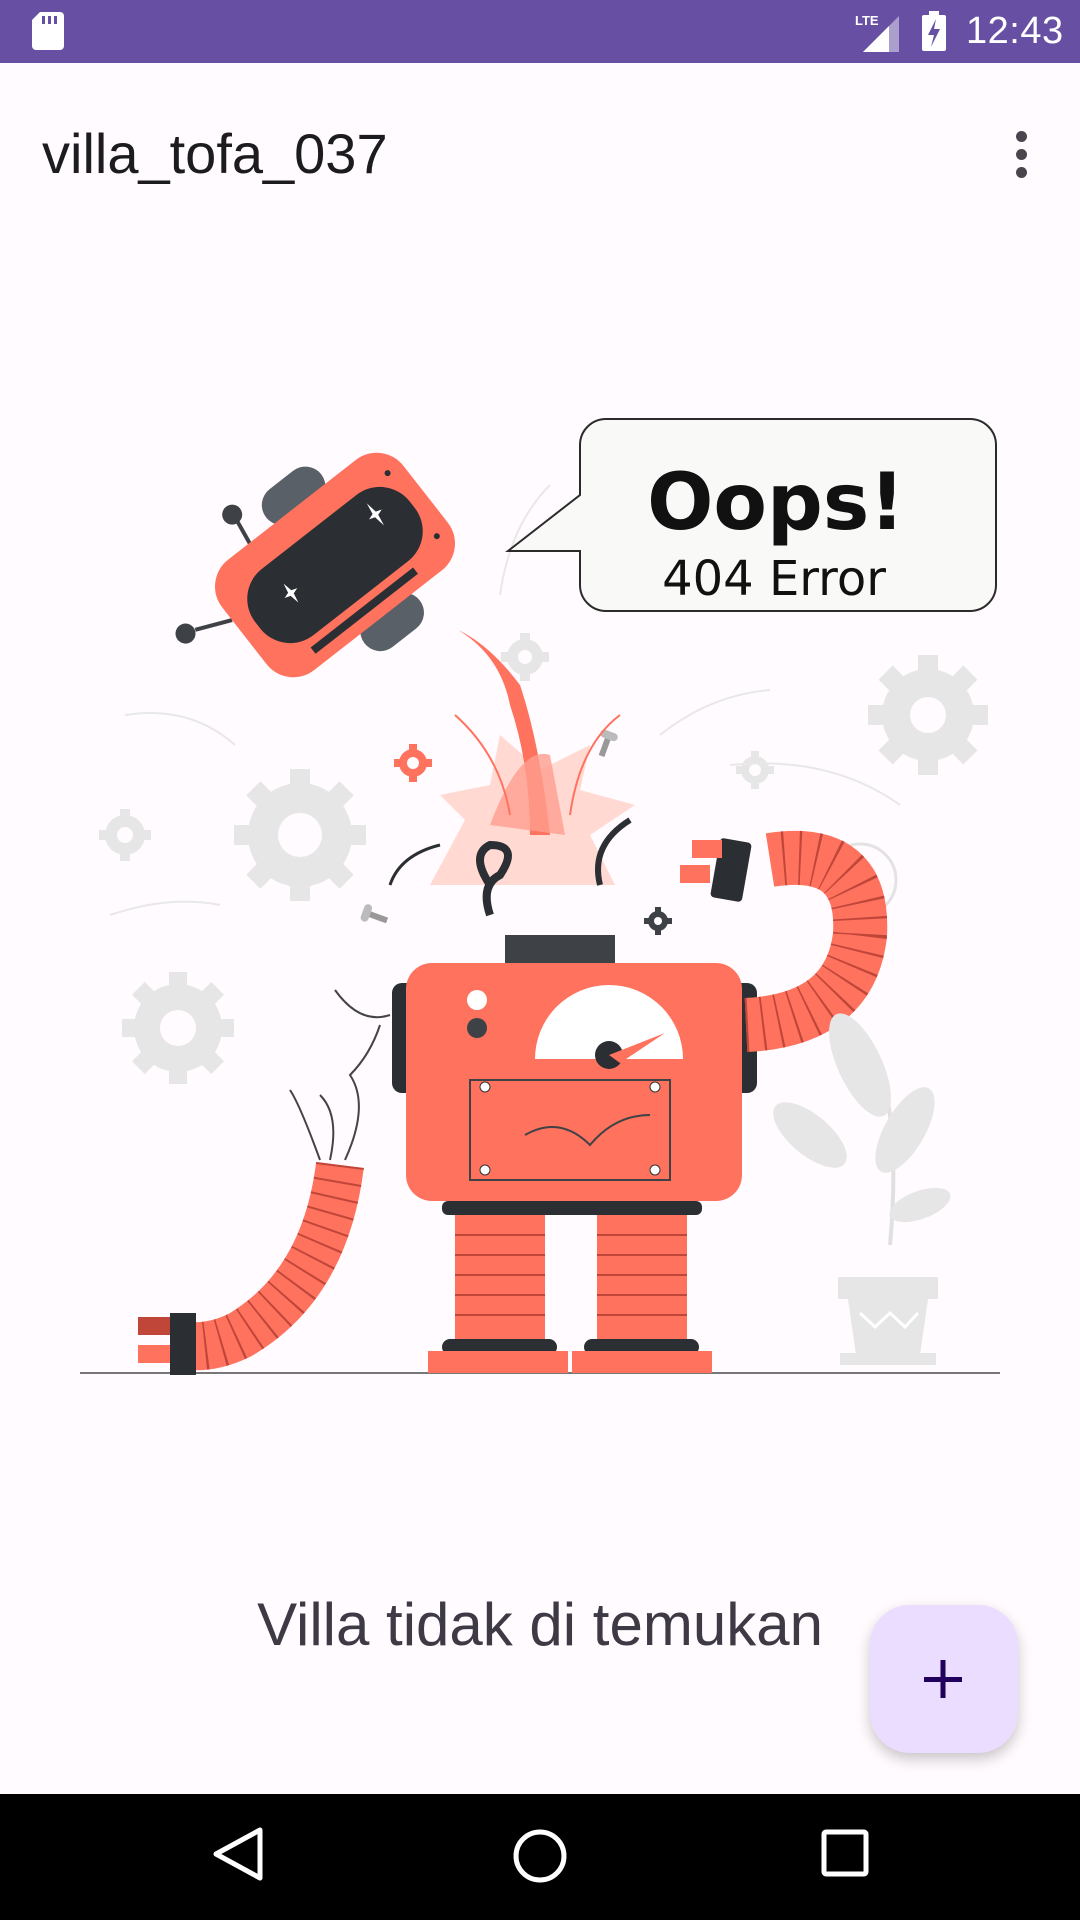  Describe the element at coordinates (570, 1294) in the screenshot. I see `robot-legs` at that location.